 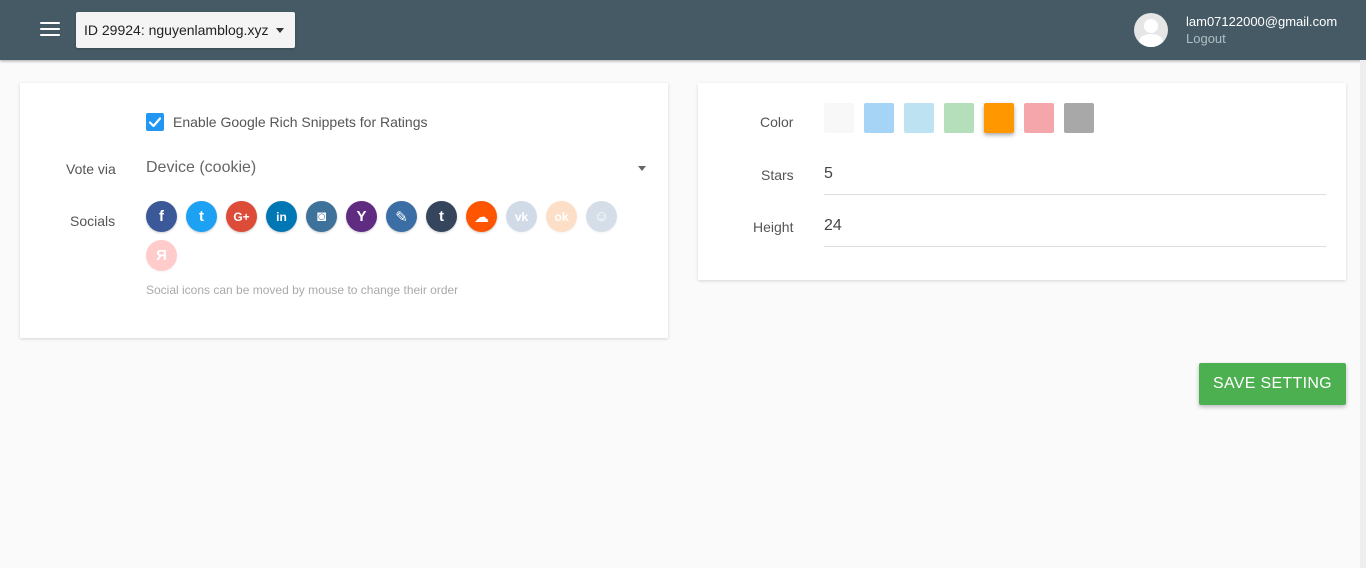 I want to click on color-label: Color, so click(x=777, y=122).